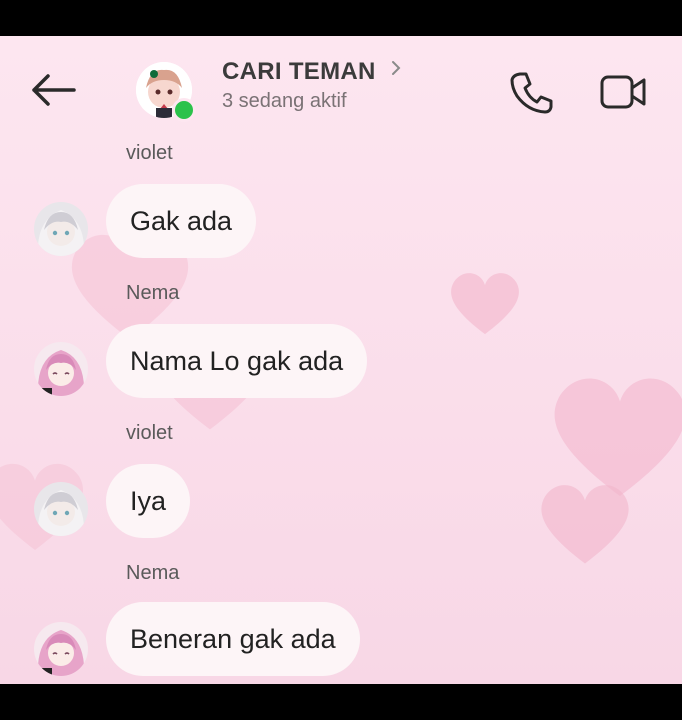 This screenshot has height=720, width=682. I want to click on video-call-button, so click(624, 92).